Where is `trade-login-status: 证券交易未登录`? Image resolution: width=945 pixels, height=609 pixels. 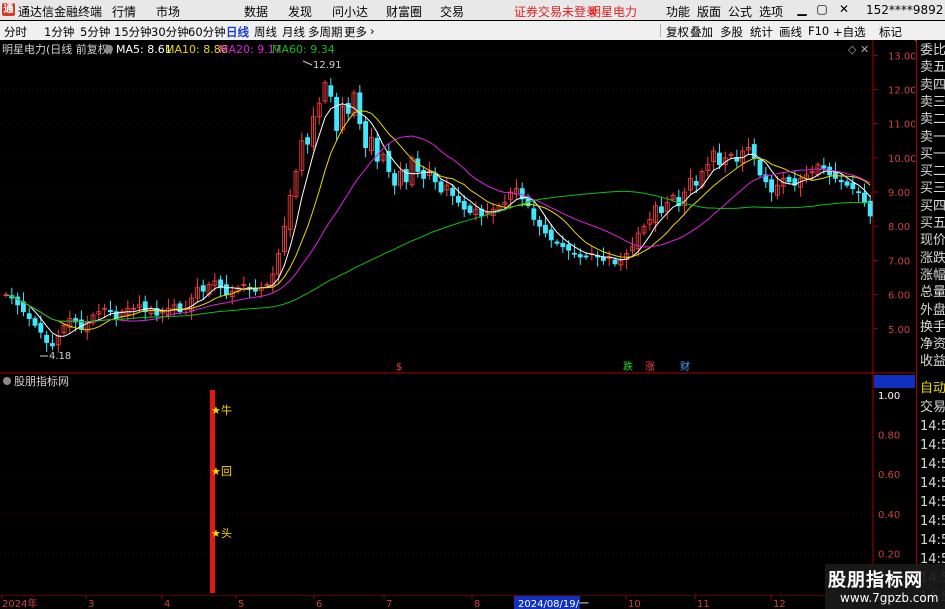
trade-login-status: 证券交易未登录 is located at coordinates (556, 11).